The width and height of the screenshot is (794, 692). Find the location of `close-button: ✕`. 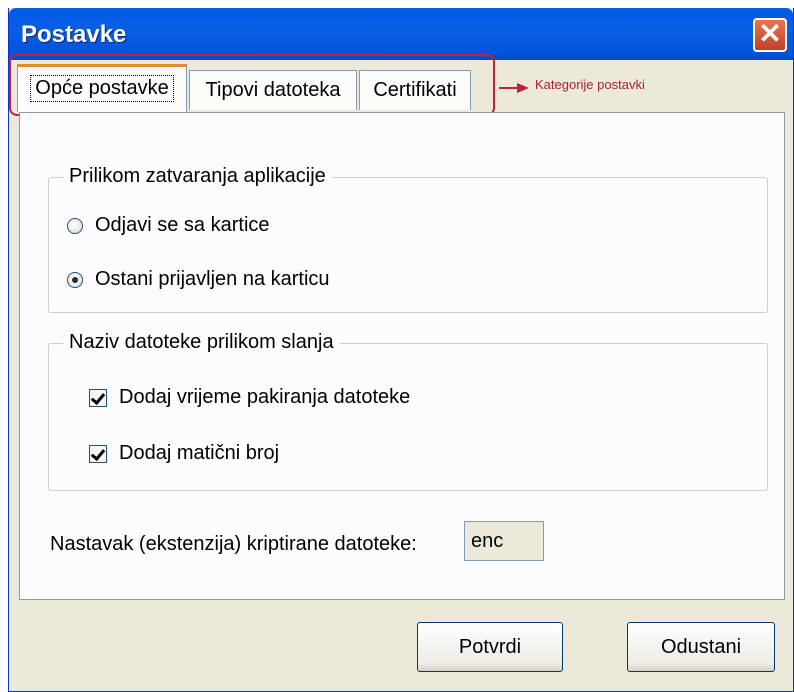

close-button: ✕ is located at coordinates (770, 35).